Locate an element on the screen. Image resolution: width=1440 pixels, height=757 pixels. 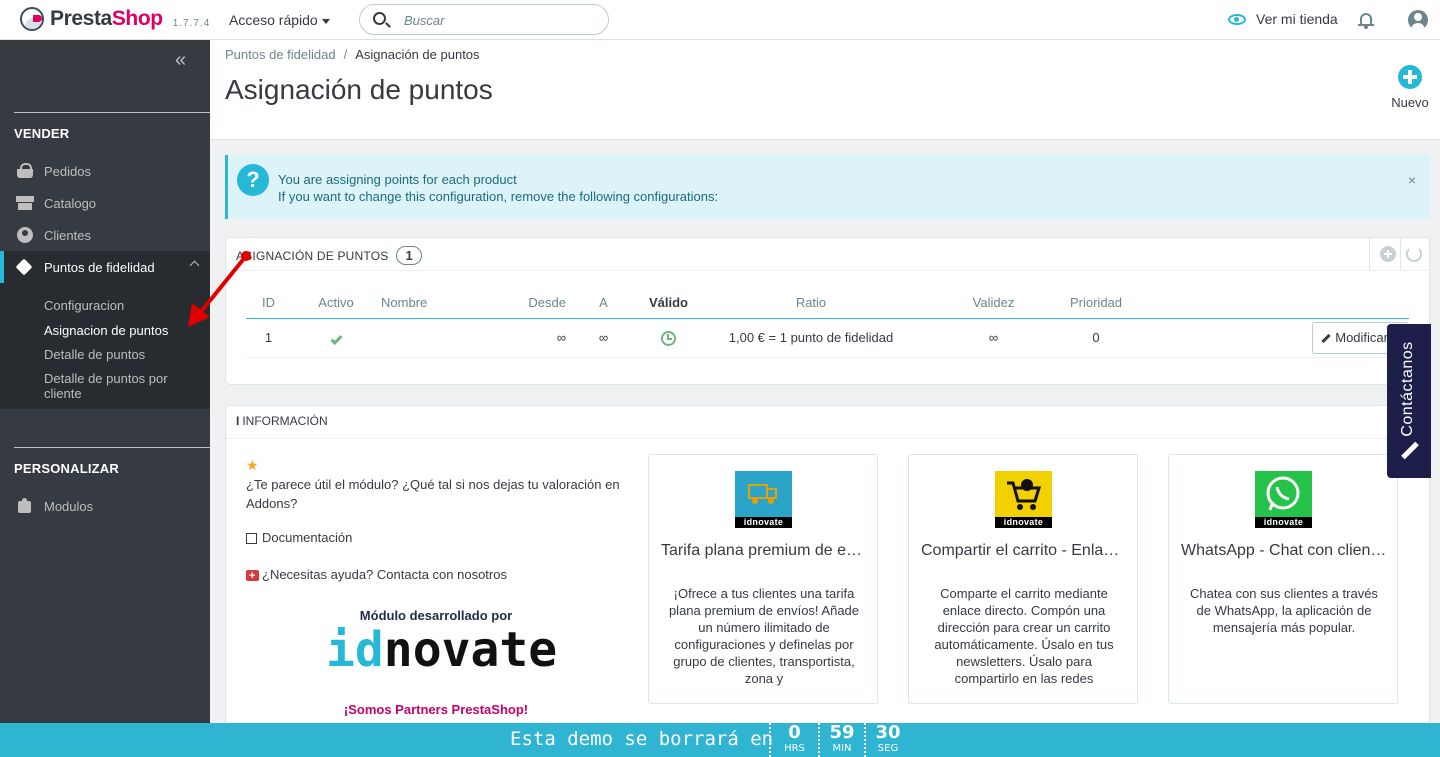
notifications-bell-icon is located at coordinates (1366, 20).